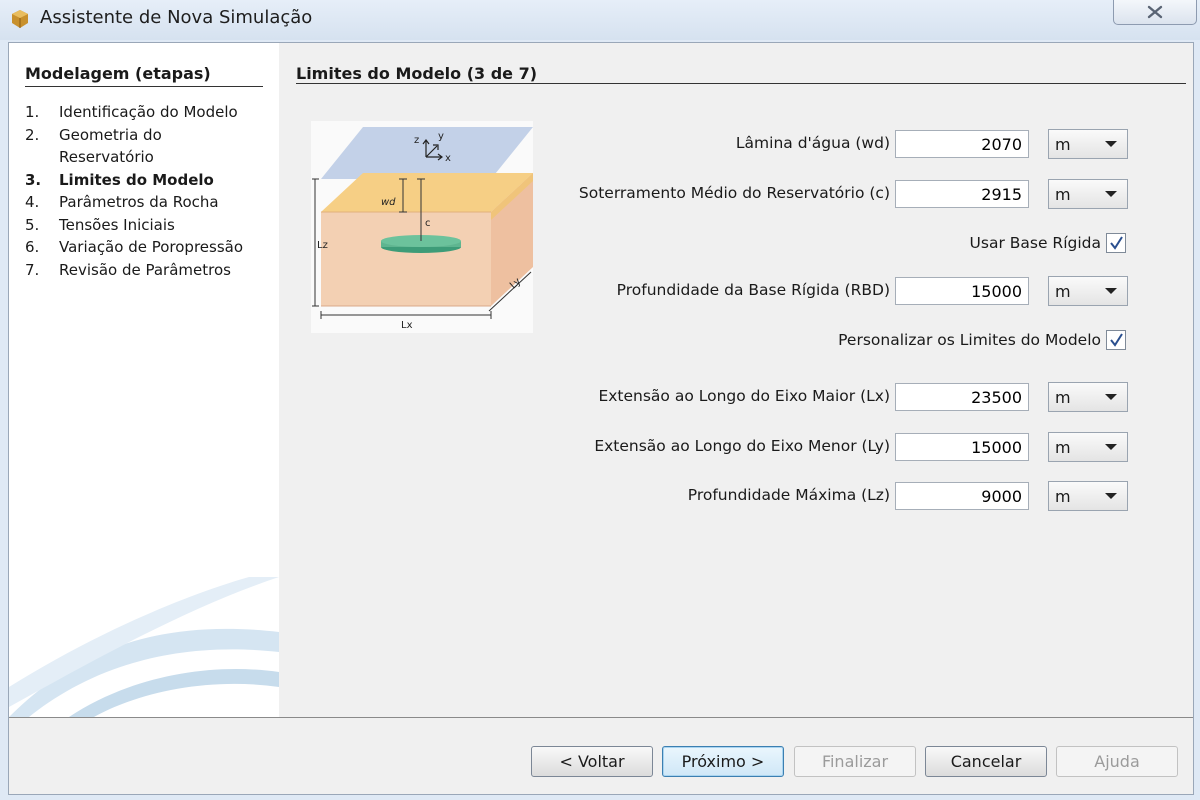  I want to click on lz-label: Lz, so click(322, 245).